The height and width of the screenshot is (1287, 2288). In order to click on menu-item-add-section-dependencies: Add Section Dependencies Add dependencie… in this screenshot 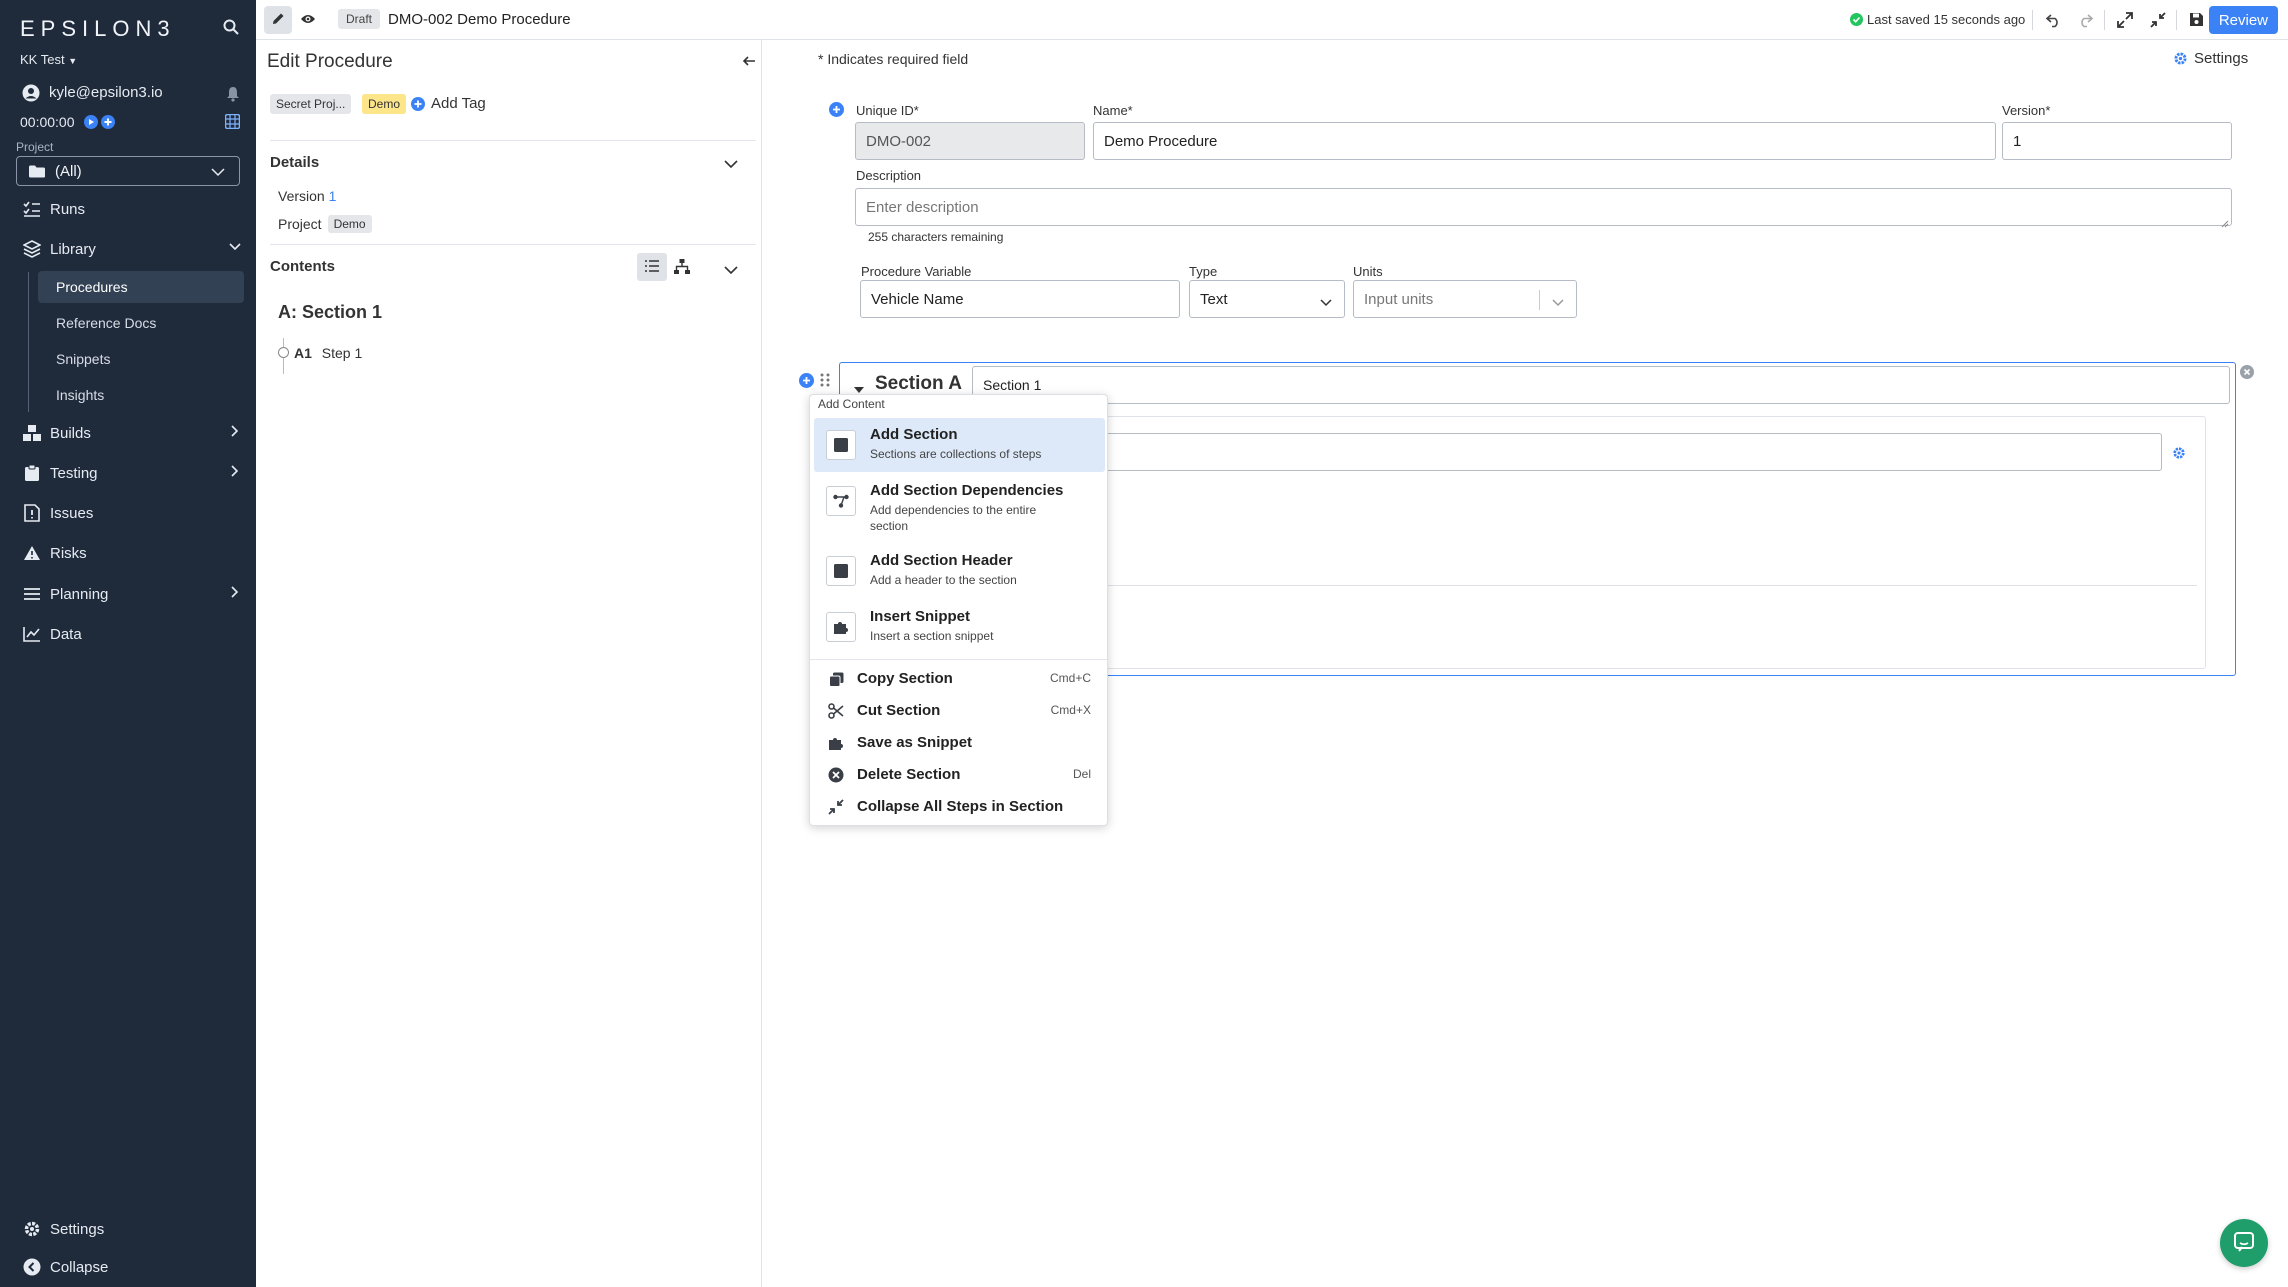, I will do `click(959, 508)`.